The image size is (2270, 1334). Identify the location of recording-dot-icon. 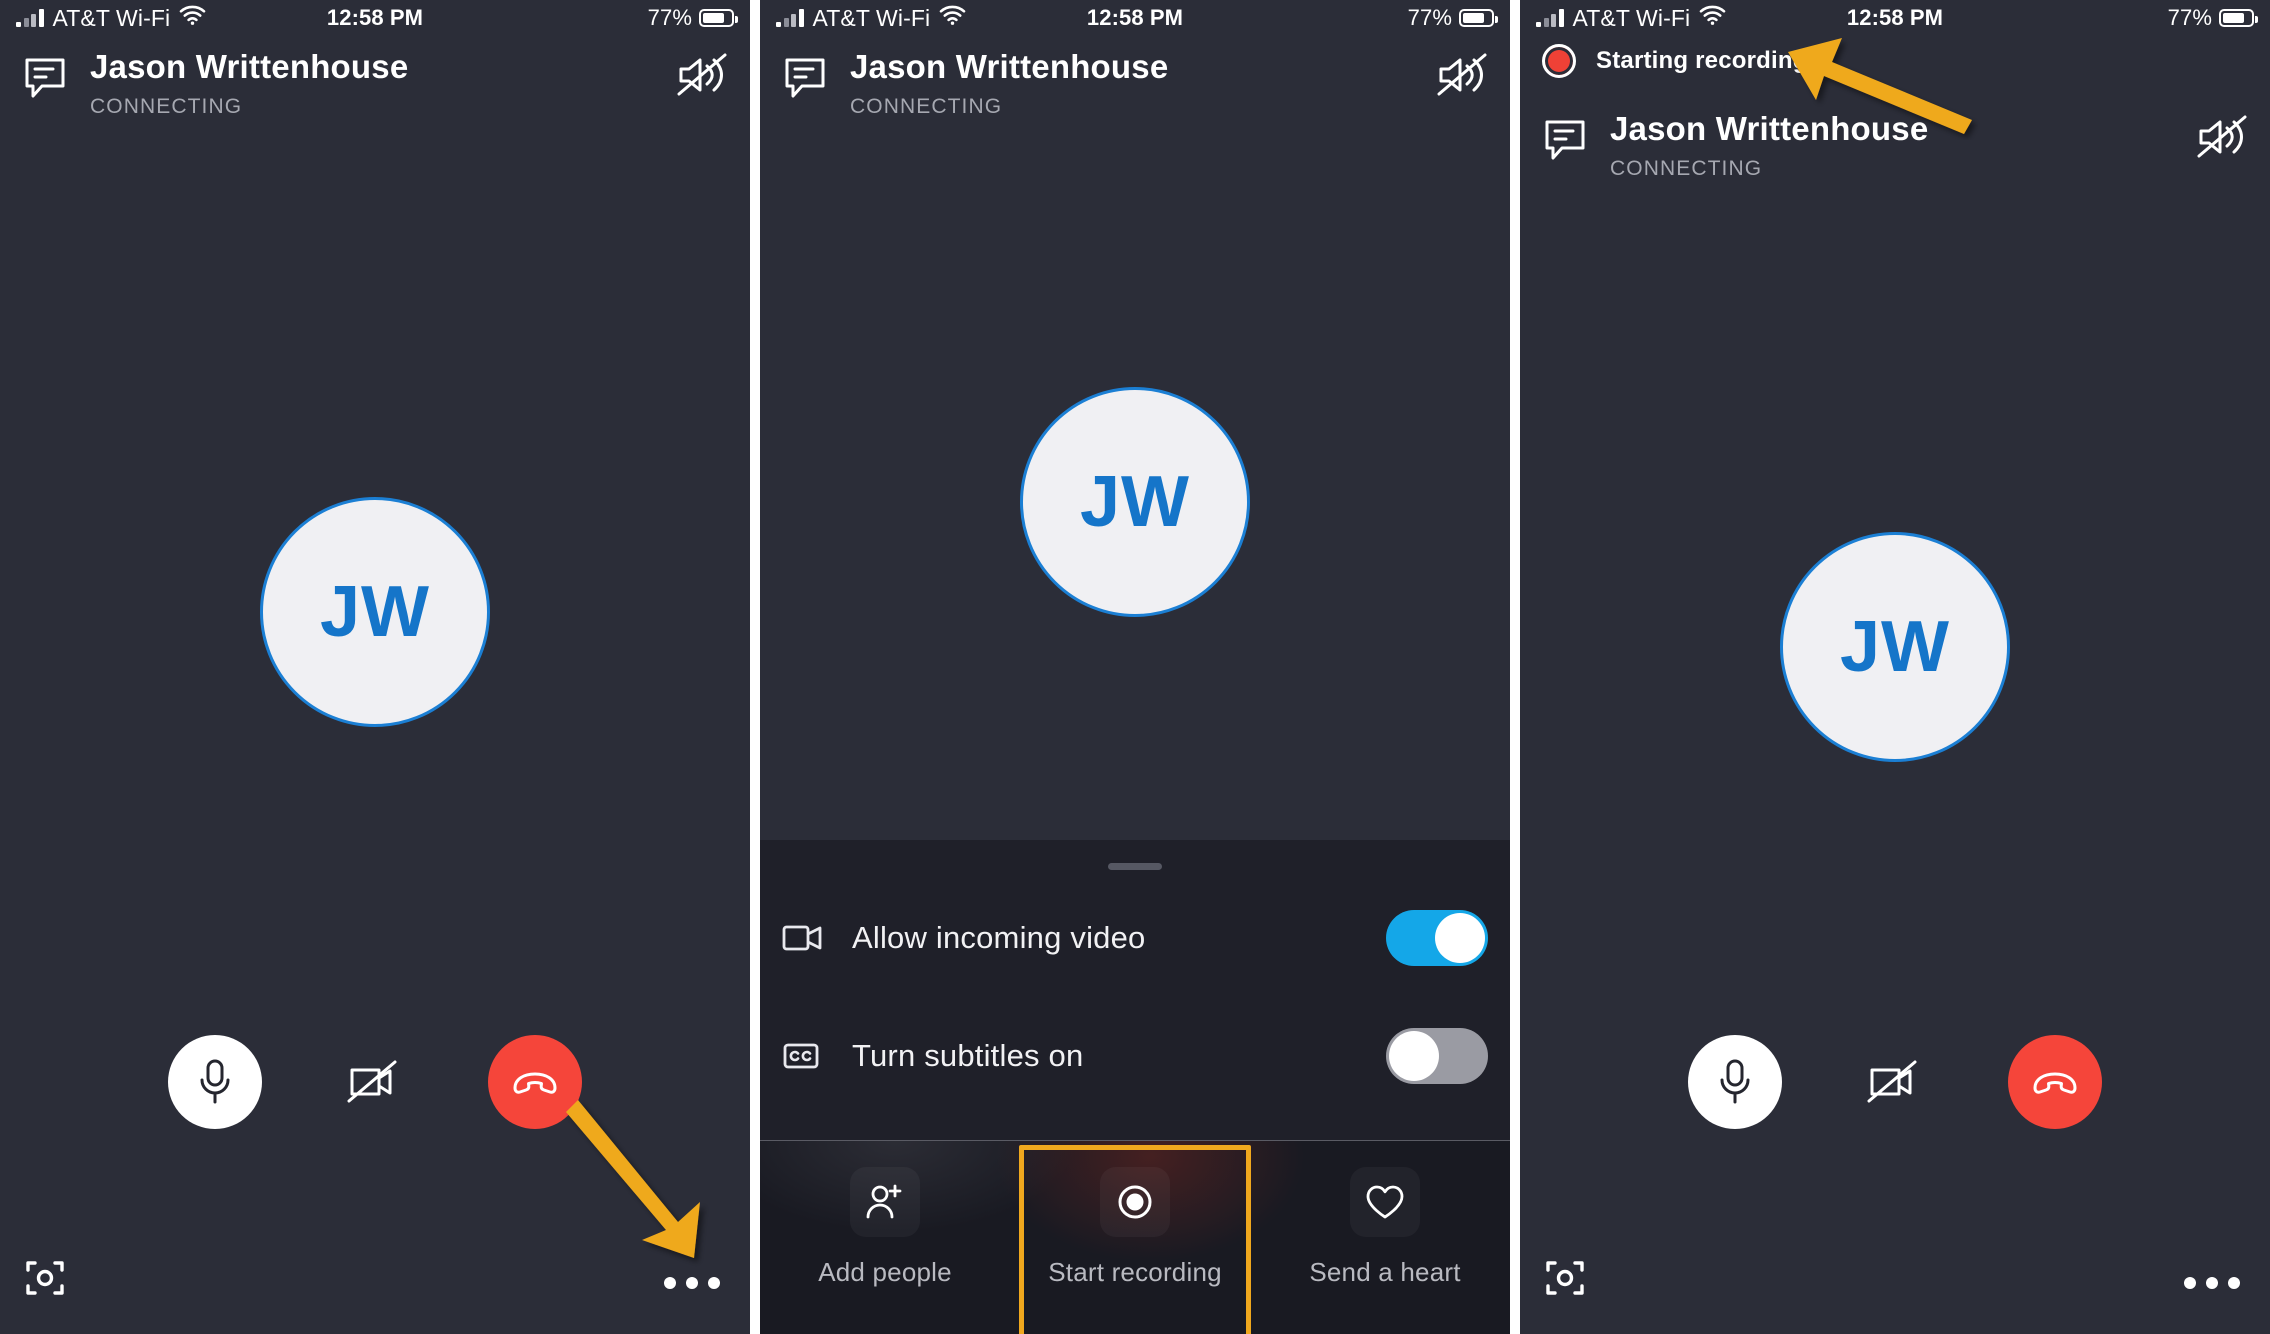
(1559, 61).